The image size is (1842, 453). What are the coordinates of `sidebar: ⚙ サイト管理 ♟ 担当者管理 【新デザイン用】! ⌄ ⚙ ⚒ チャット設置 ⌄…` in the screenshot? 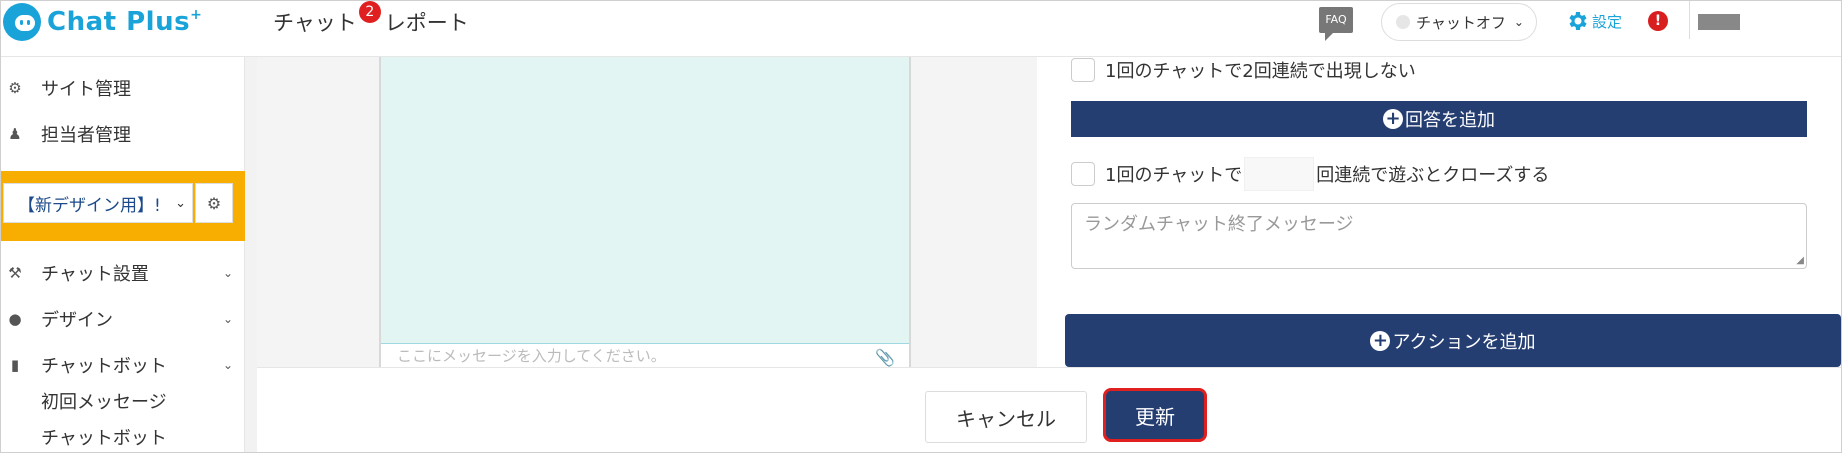 It's located at (123, 254).